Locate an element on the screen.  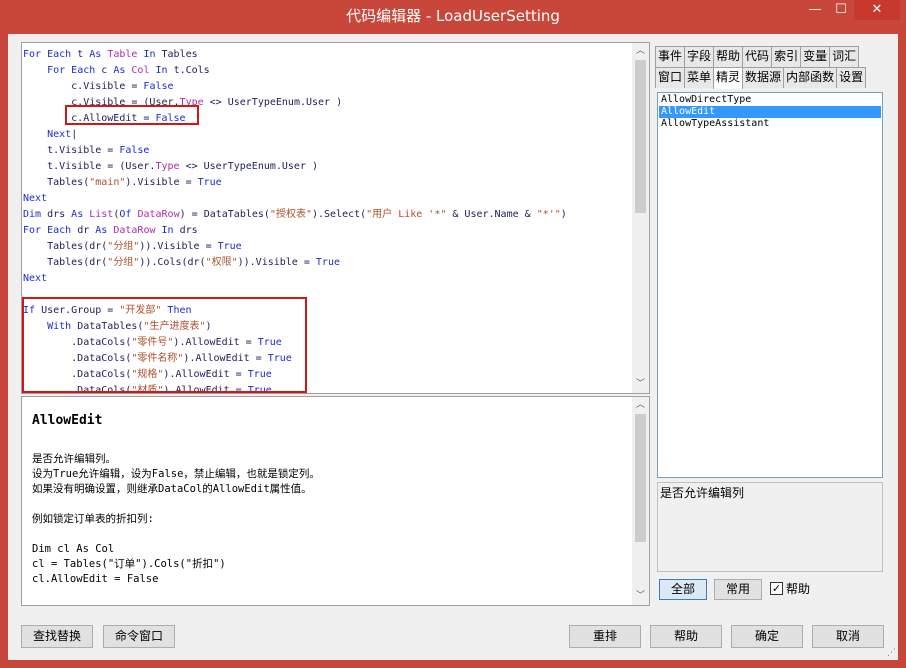
all-button: 全部 is located at coordinates (683, 589).